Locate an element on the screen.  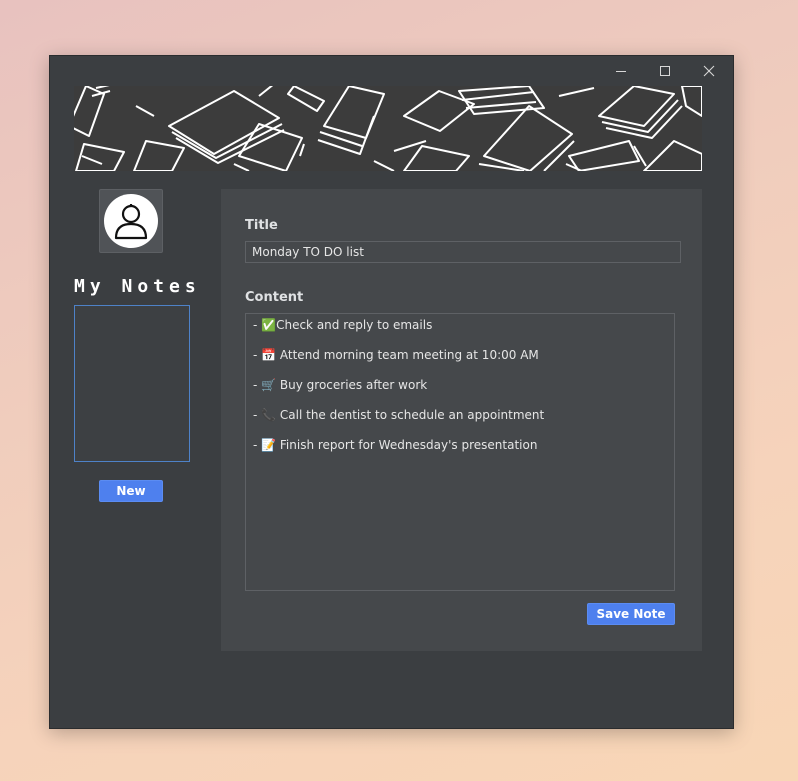
notes-list is located at coordinates (132, 383).